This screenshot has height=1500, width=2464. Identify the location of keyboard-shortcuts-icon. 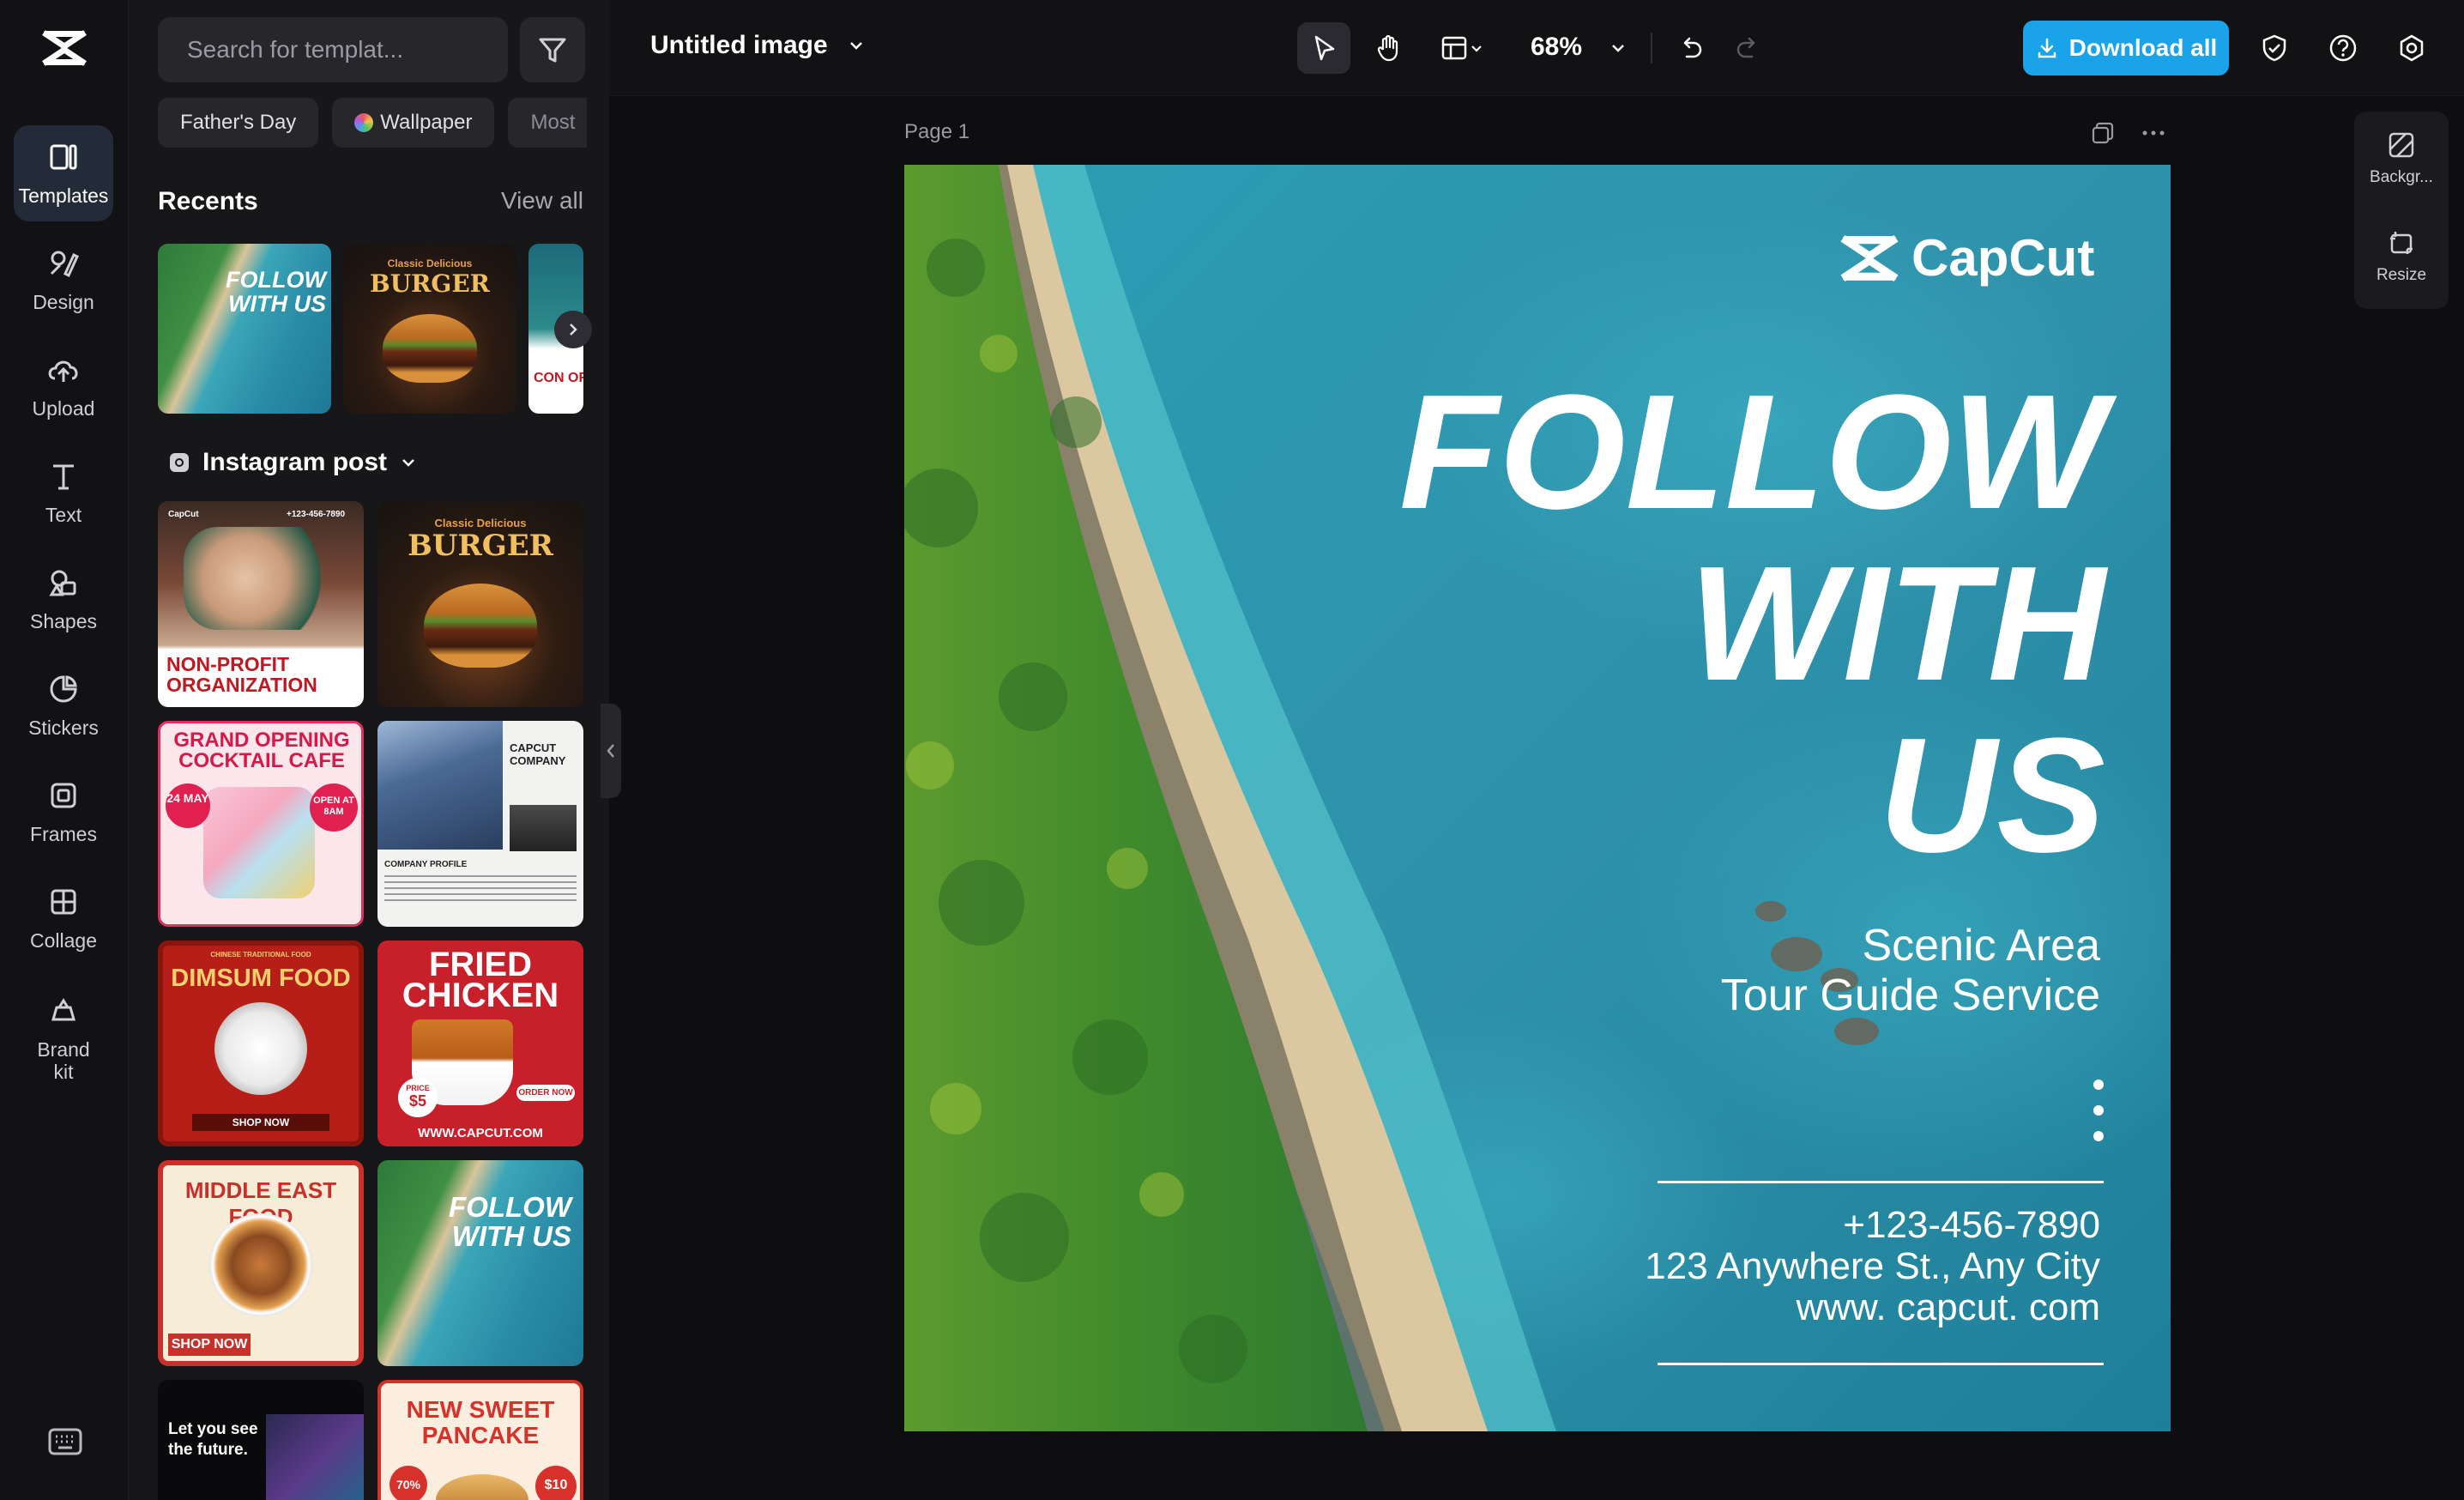
(65, 1441).